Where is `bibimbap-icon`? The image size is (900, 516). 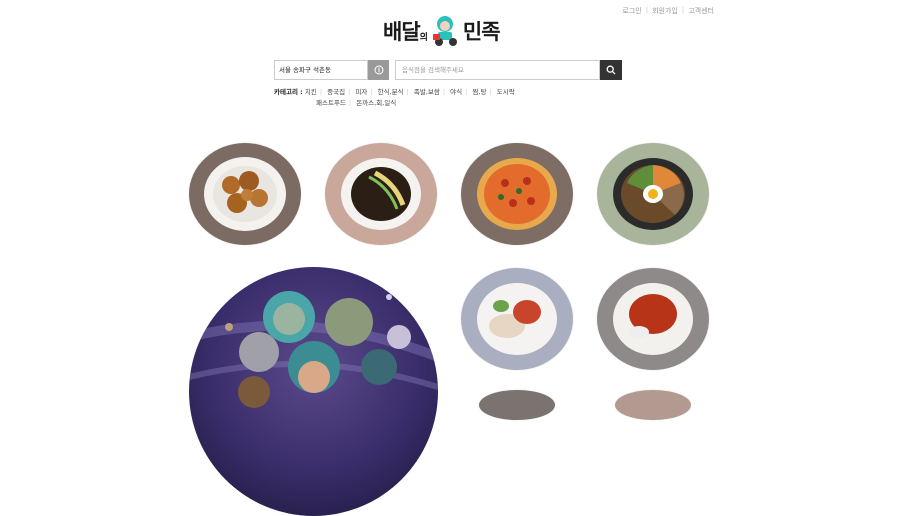 bibimbap-icon is located at coordinates (653, 194).